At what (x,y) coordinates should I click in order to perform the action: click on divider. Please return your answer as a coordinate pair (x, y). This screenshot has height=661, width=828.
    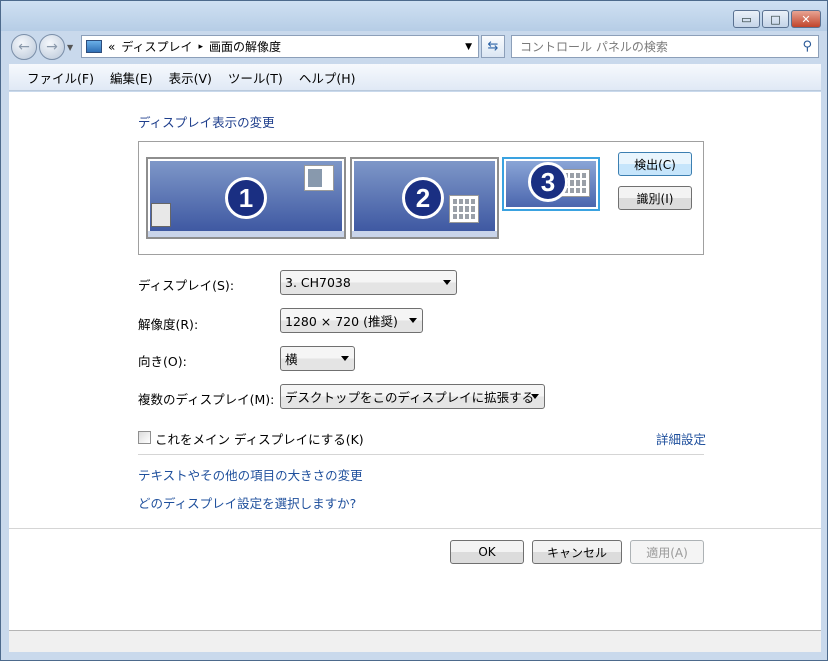
    Looking at the image, I should click on (421, 454).